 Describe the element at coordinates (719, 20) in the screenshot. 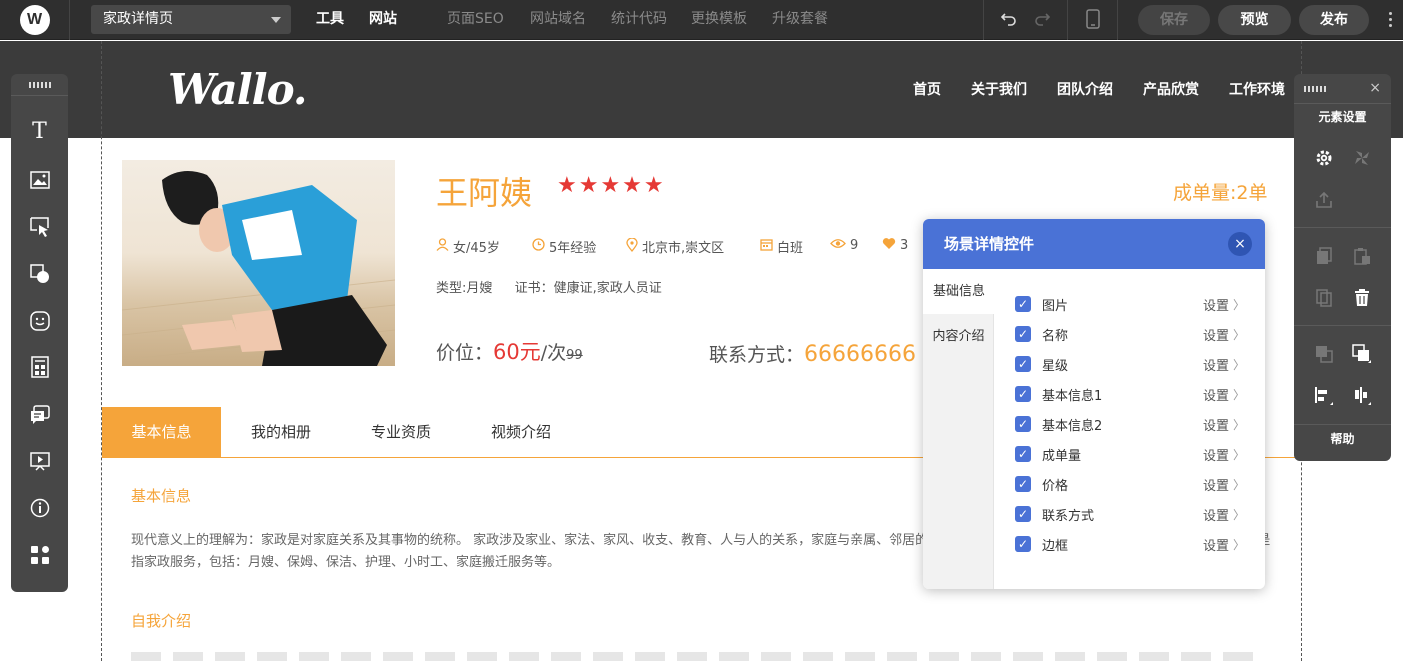

I see `menu-change-template: 更换模板` at that location.